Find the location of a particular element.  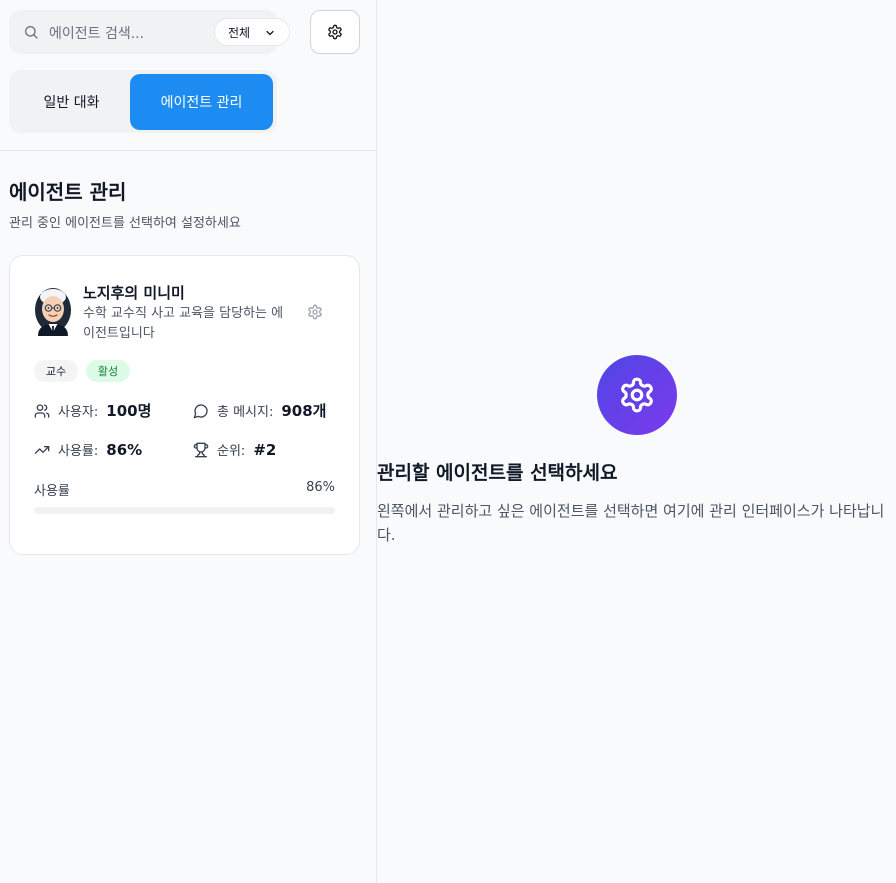

filter-selected-label: 전체 is located at coordinates (239, 32).